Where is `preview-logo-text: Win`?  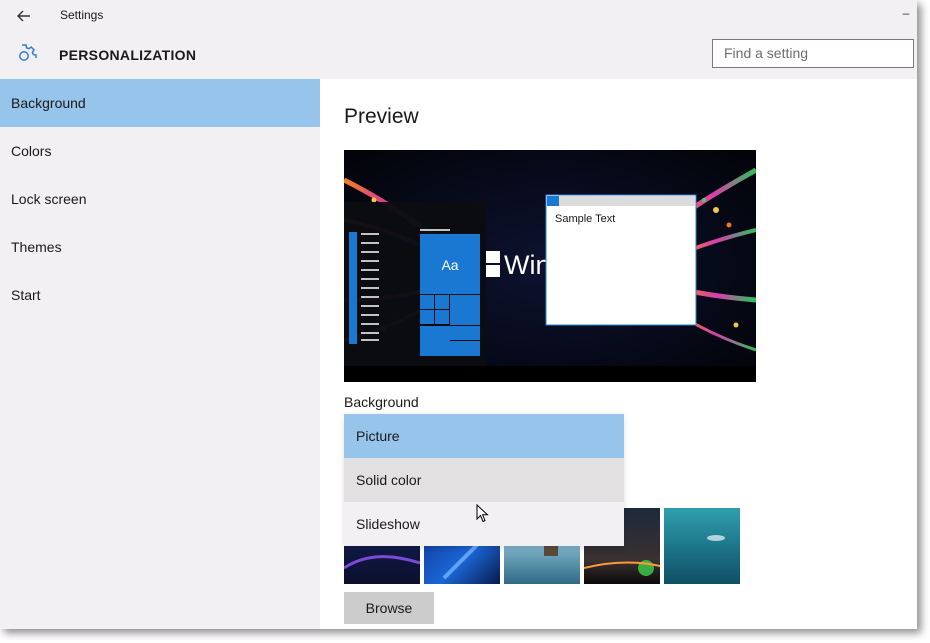
preview-logo-text: Win is located at coordinates (527, 265).